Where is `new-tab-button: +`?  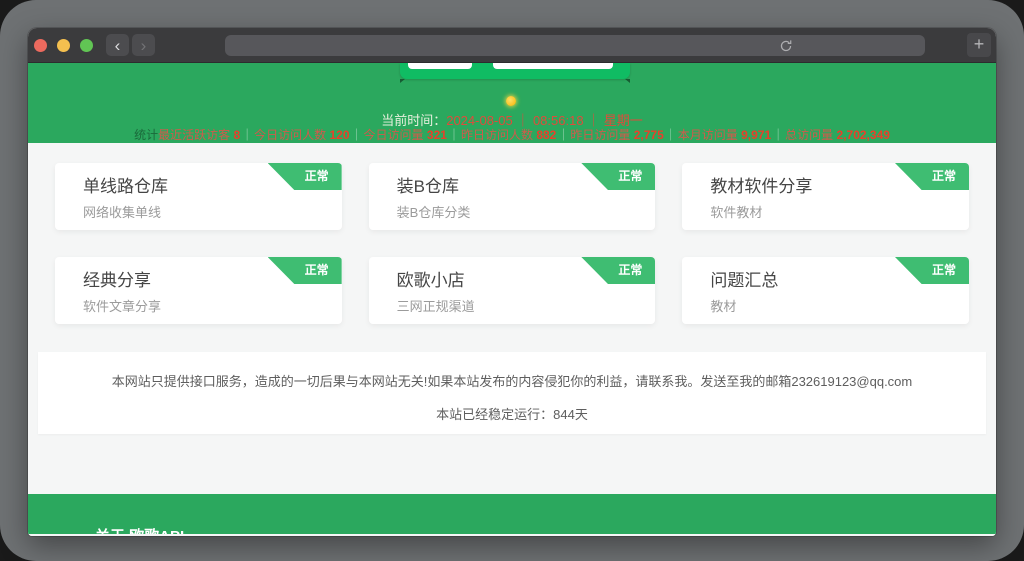 new-tab-button: + is located at coordinates (979, 45).